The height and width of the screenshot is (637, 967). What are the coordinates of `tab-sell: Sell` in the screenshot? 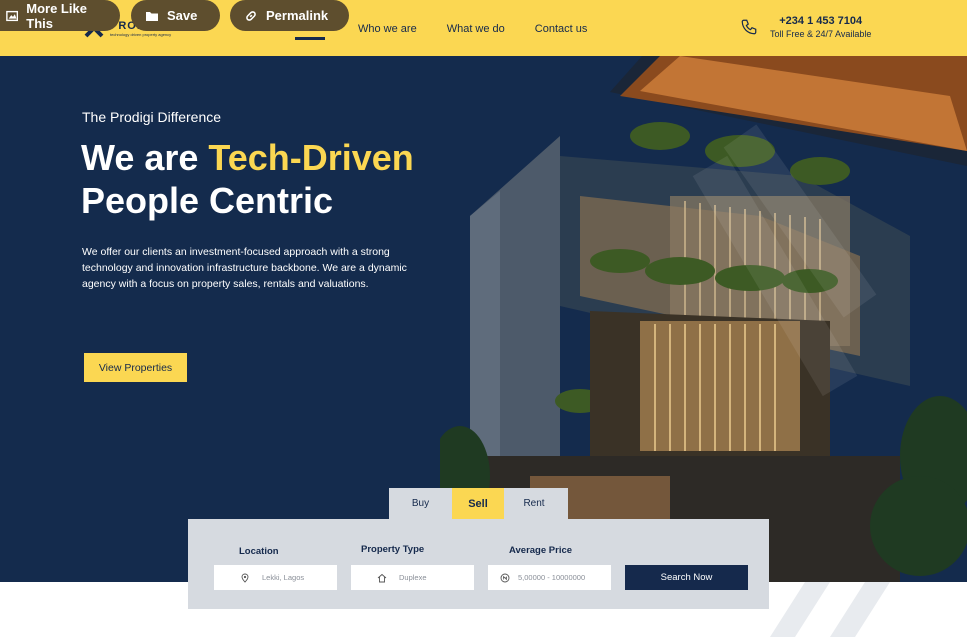 It's located at (478, 503).